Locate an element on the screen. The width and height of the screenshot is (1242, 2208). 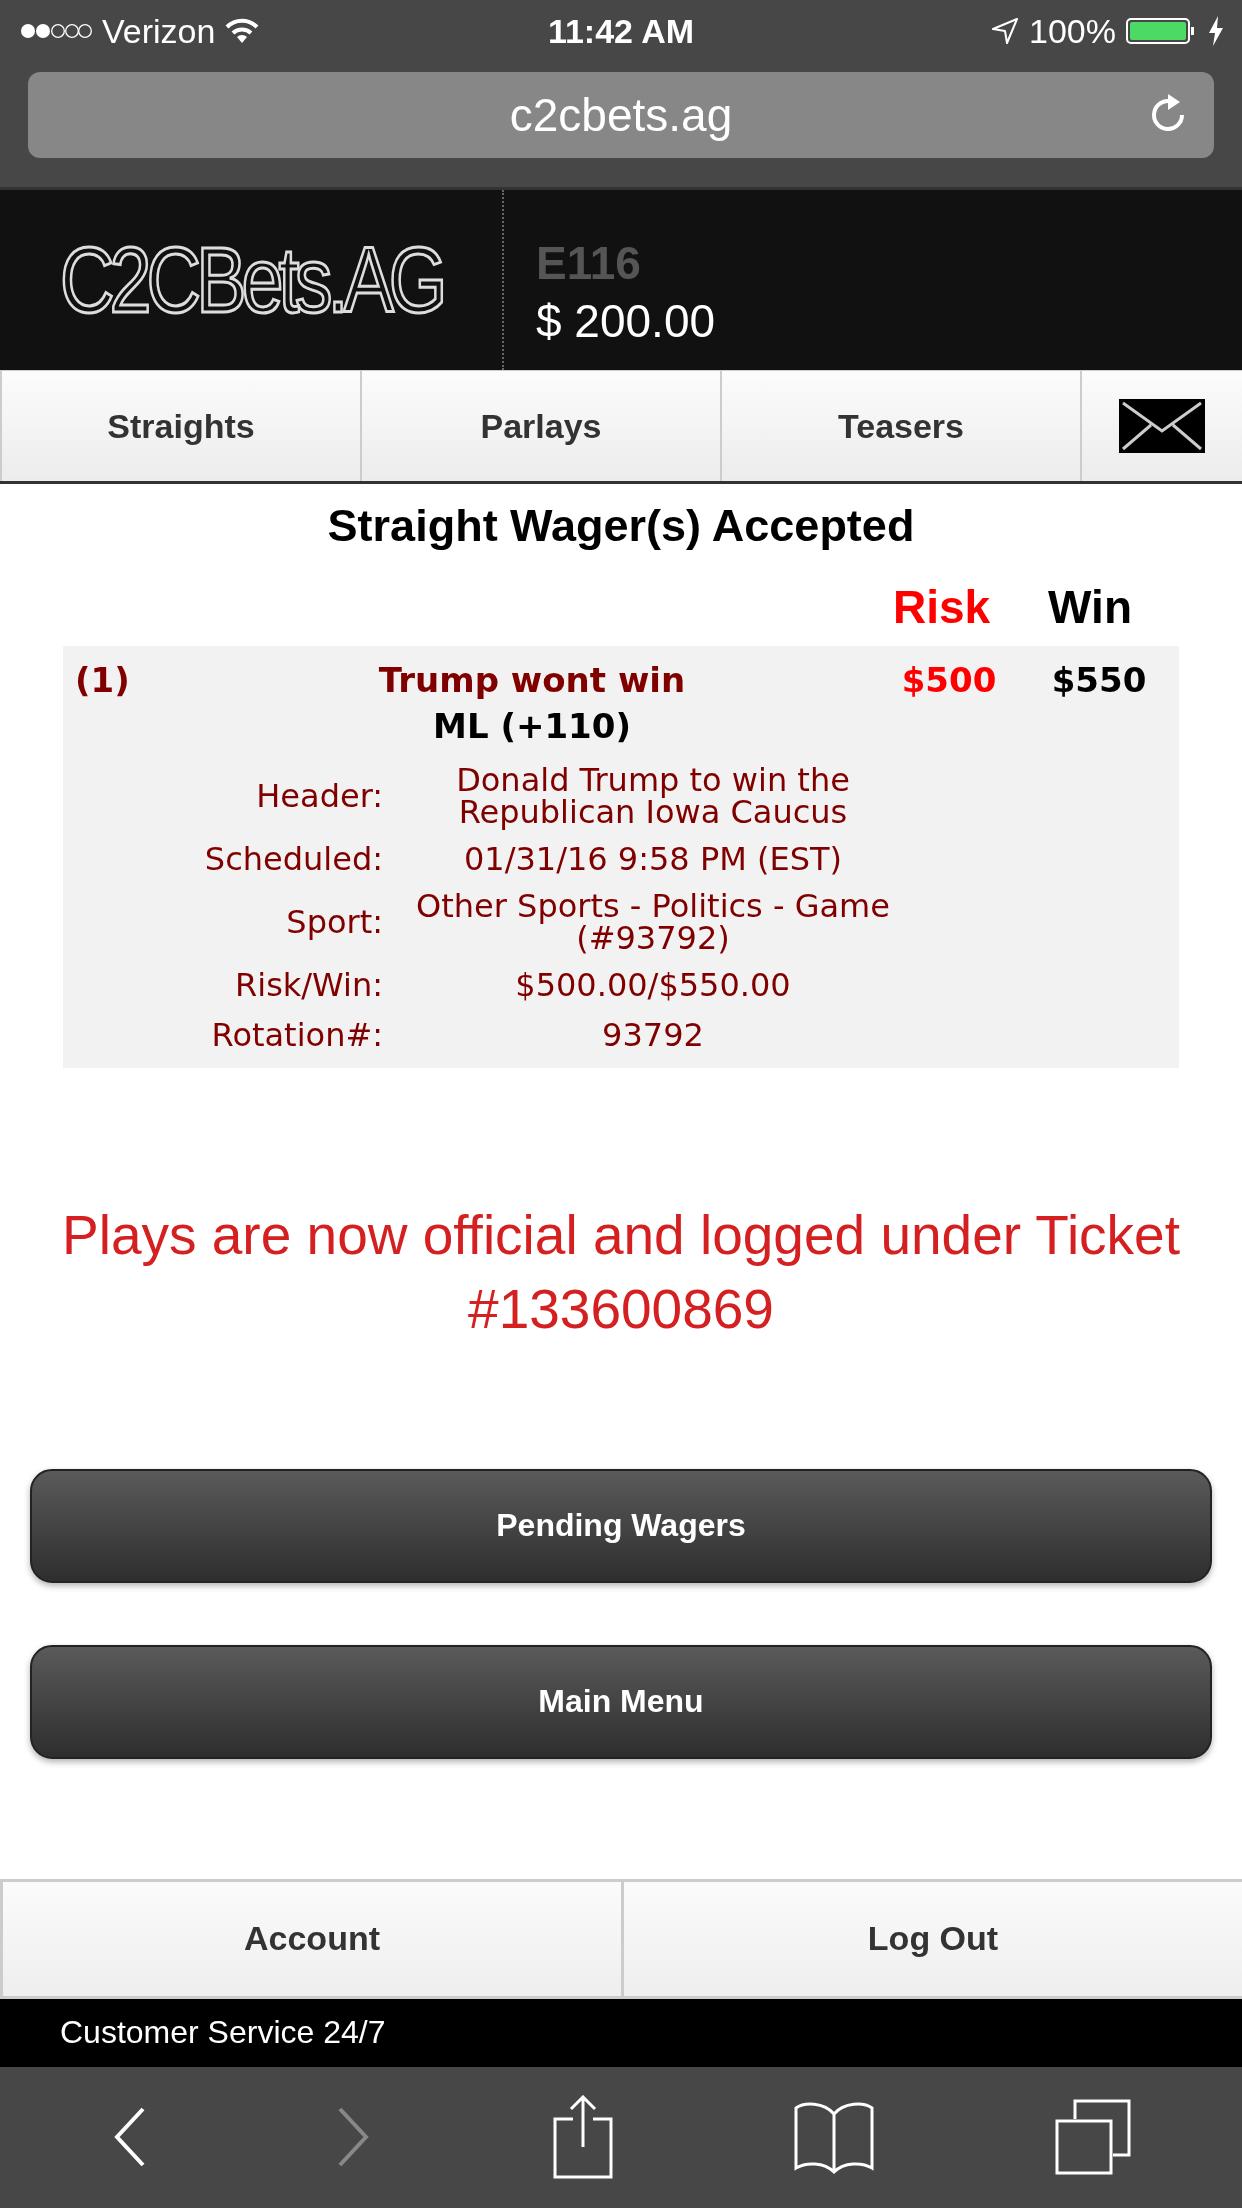
detail-label: Sport: is located at coordinates (334, 922).